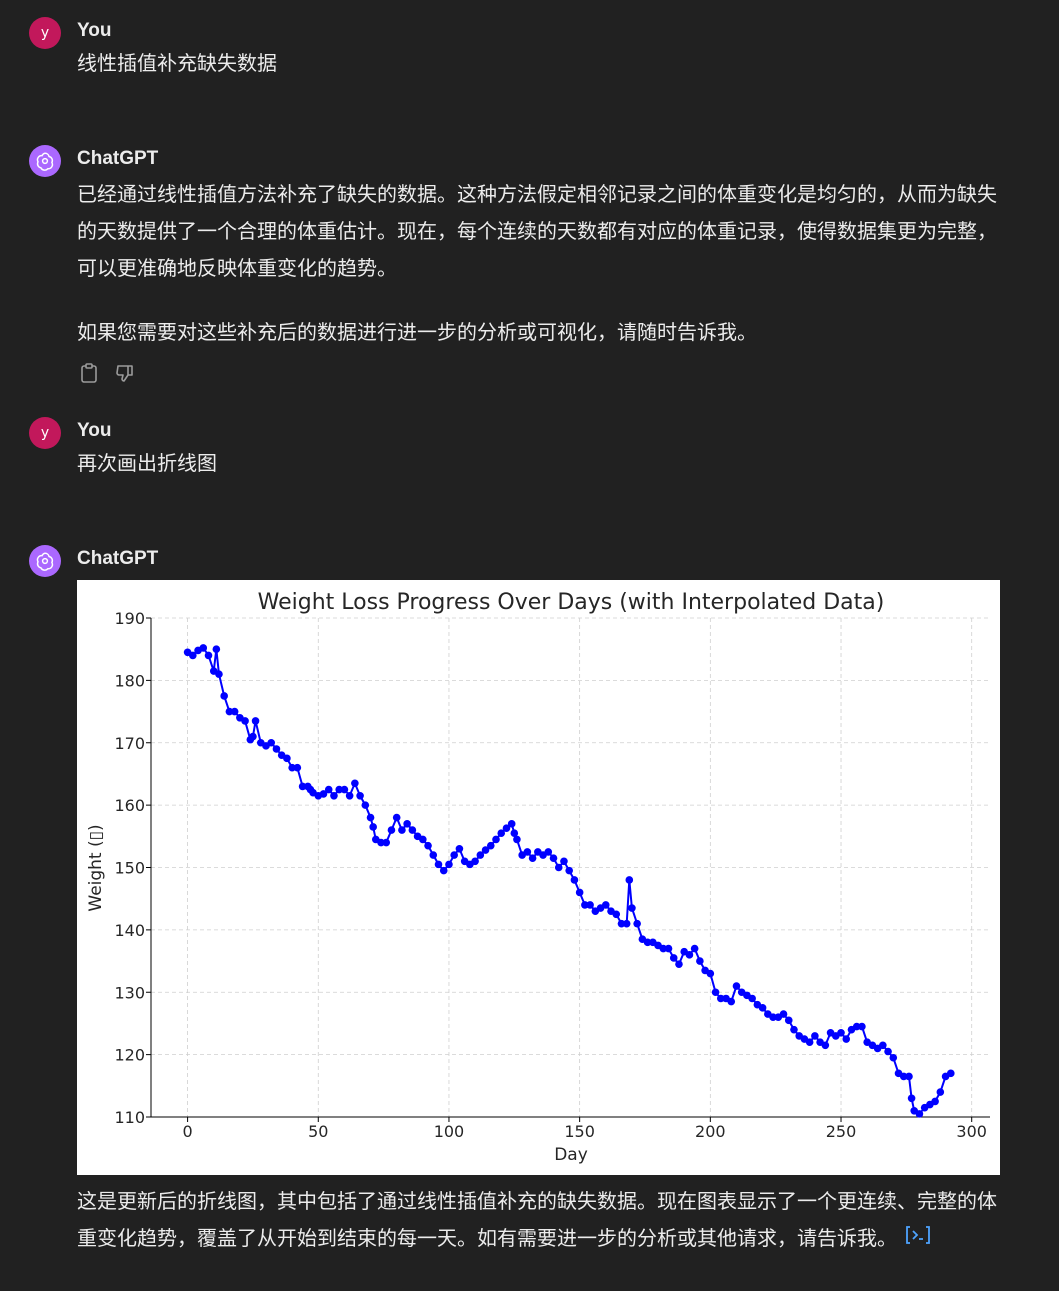 This screenshot has width=1059, height=1291. What do you see at coordinates (187, 1131) in the screenshot?
I see `x-tick-label: 0` at bounding box center [187, 1131].